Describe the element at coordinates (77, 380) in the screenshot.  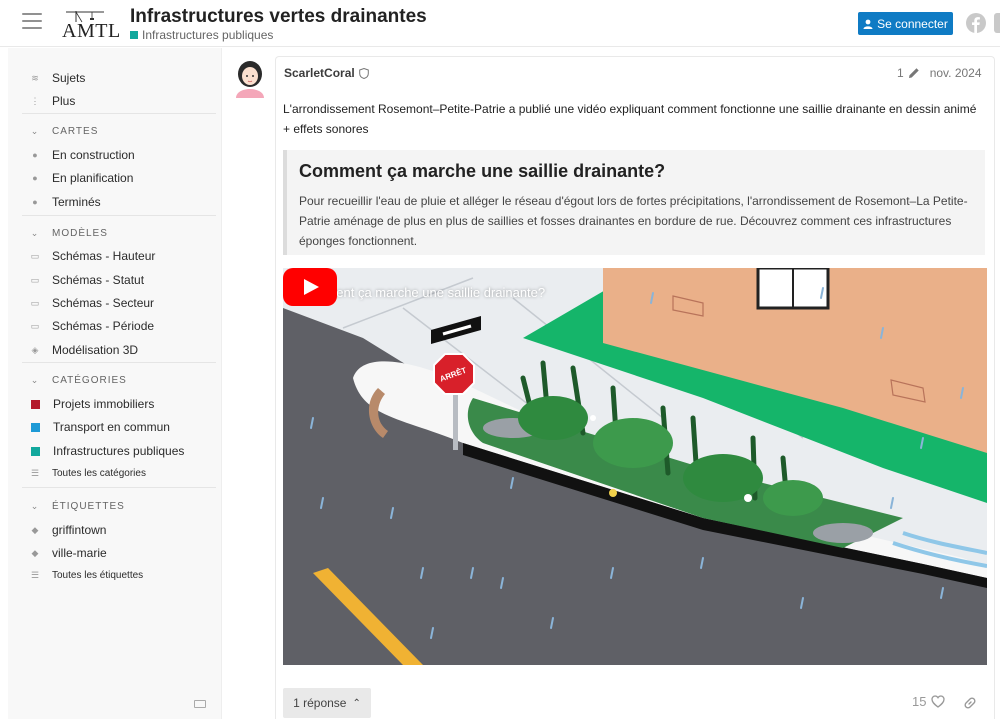
I see `sidebar-section-categories: ⌄ CATÉGORIES` at that location.